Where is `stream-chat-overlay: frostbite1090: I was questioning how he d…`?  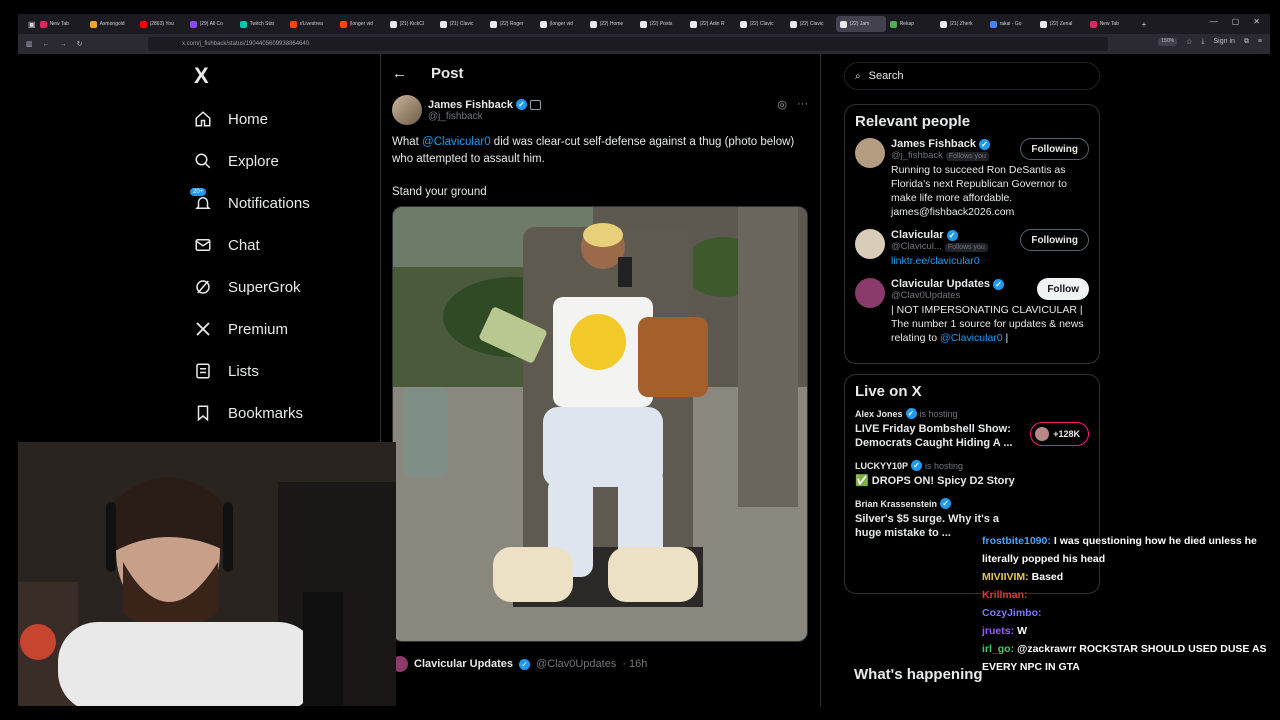 stream-chat-overlay: frostbite1090: I was questioning how he d… is located at coordinates (1127, 604).